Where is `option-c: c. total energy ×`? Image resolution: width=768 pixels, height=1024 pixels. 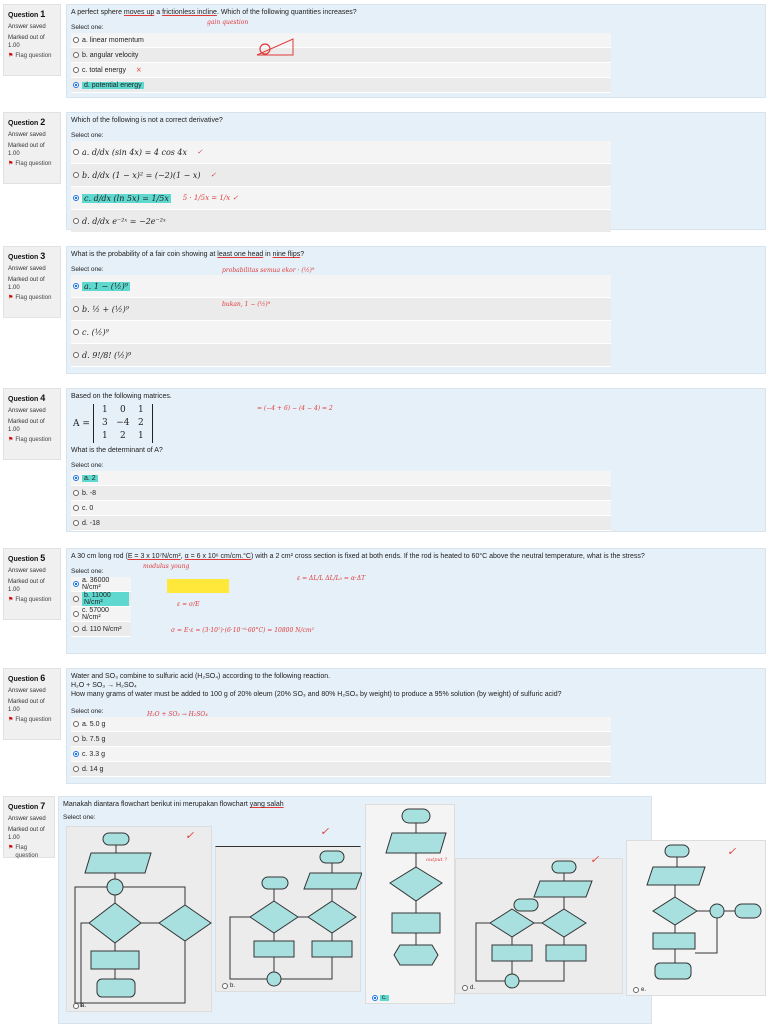 option-c: c. total energy × is located at coordinates (341, 70).